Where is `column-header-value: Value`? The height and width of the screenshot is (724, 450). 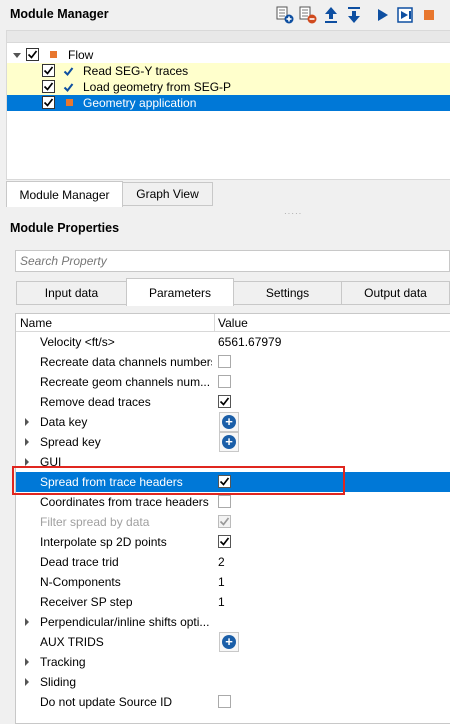
column-header-value: Value is located at coordinates (233, 323).